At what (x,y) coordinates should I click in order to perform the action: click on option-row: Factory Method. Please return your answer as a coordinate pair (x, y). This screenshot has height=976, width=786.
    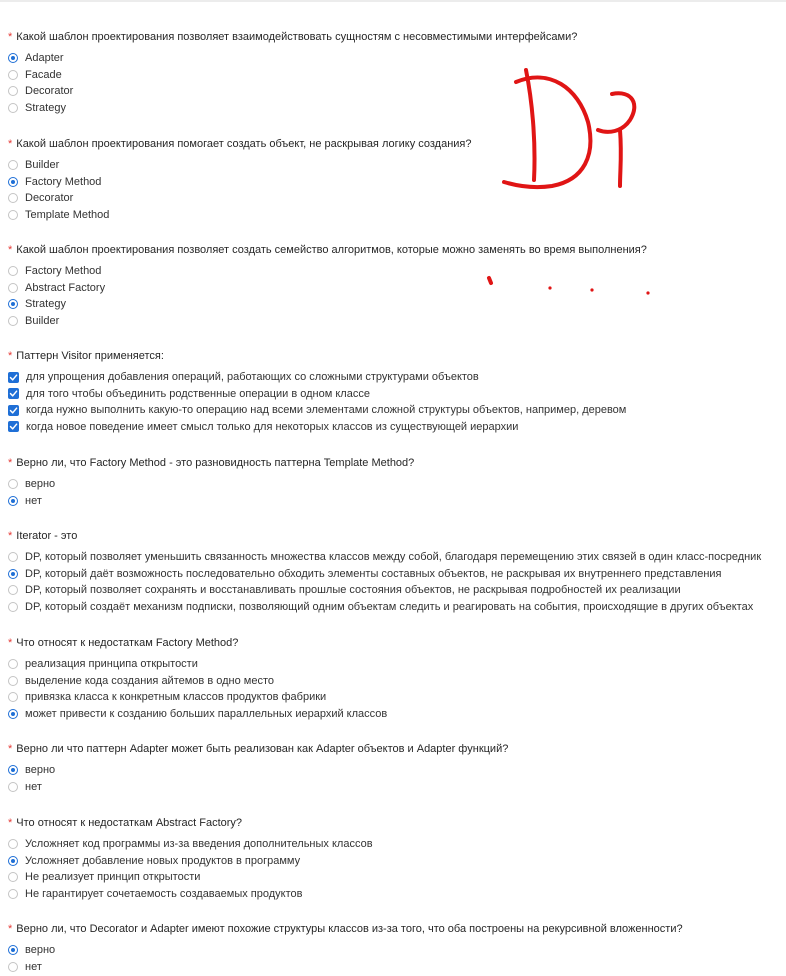
    Looking at the image, I should click on (240, 182).